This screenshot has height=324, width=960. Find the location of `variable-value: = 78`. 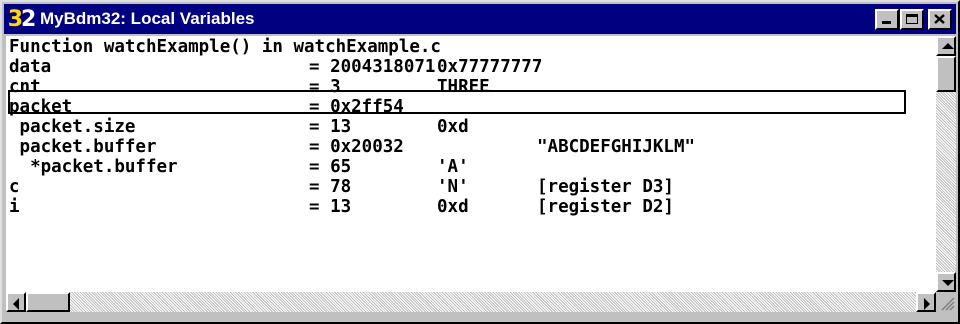

variable-value: = 78 is located at coordinates (330, 187).